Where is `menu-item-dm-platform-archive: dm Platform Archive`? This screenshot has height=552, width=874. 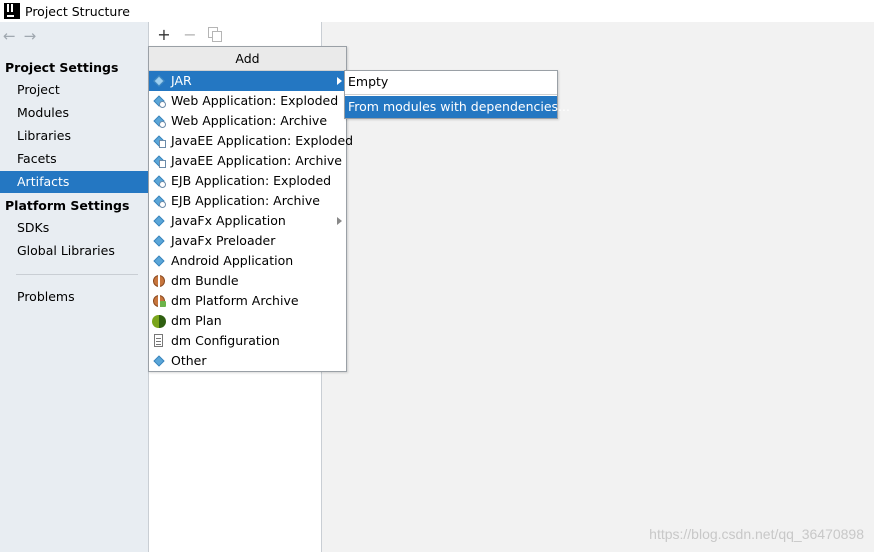
menu-item-dm-platform-archive: dm Platform Archive is located at coordinates (247, 301).